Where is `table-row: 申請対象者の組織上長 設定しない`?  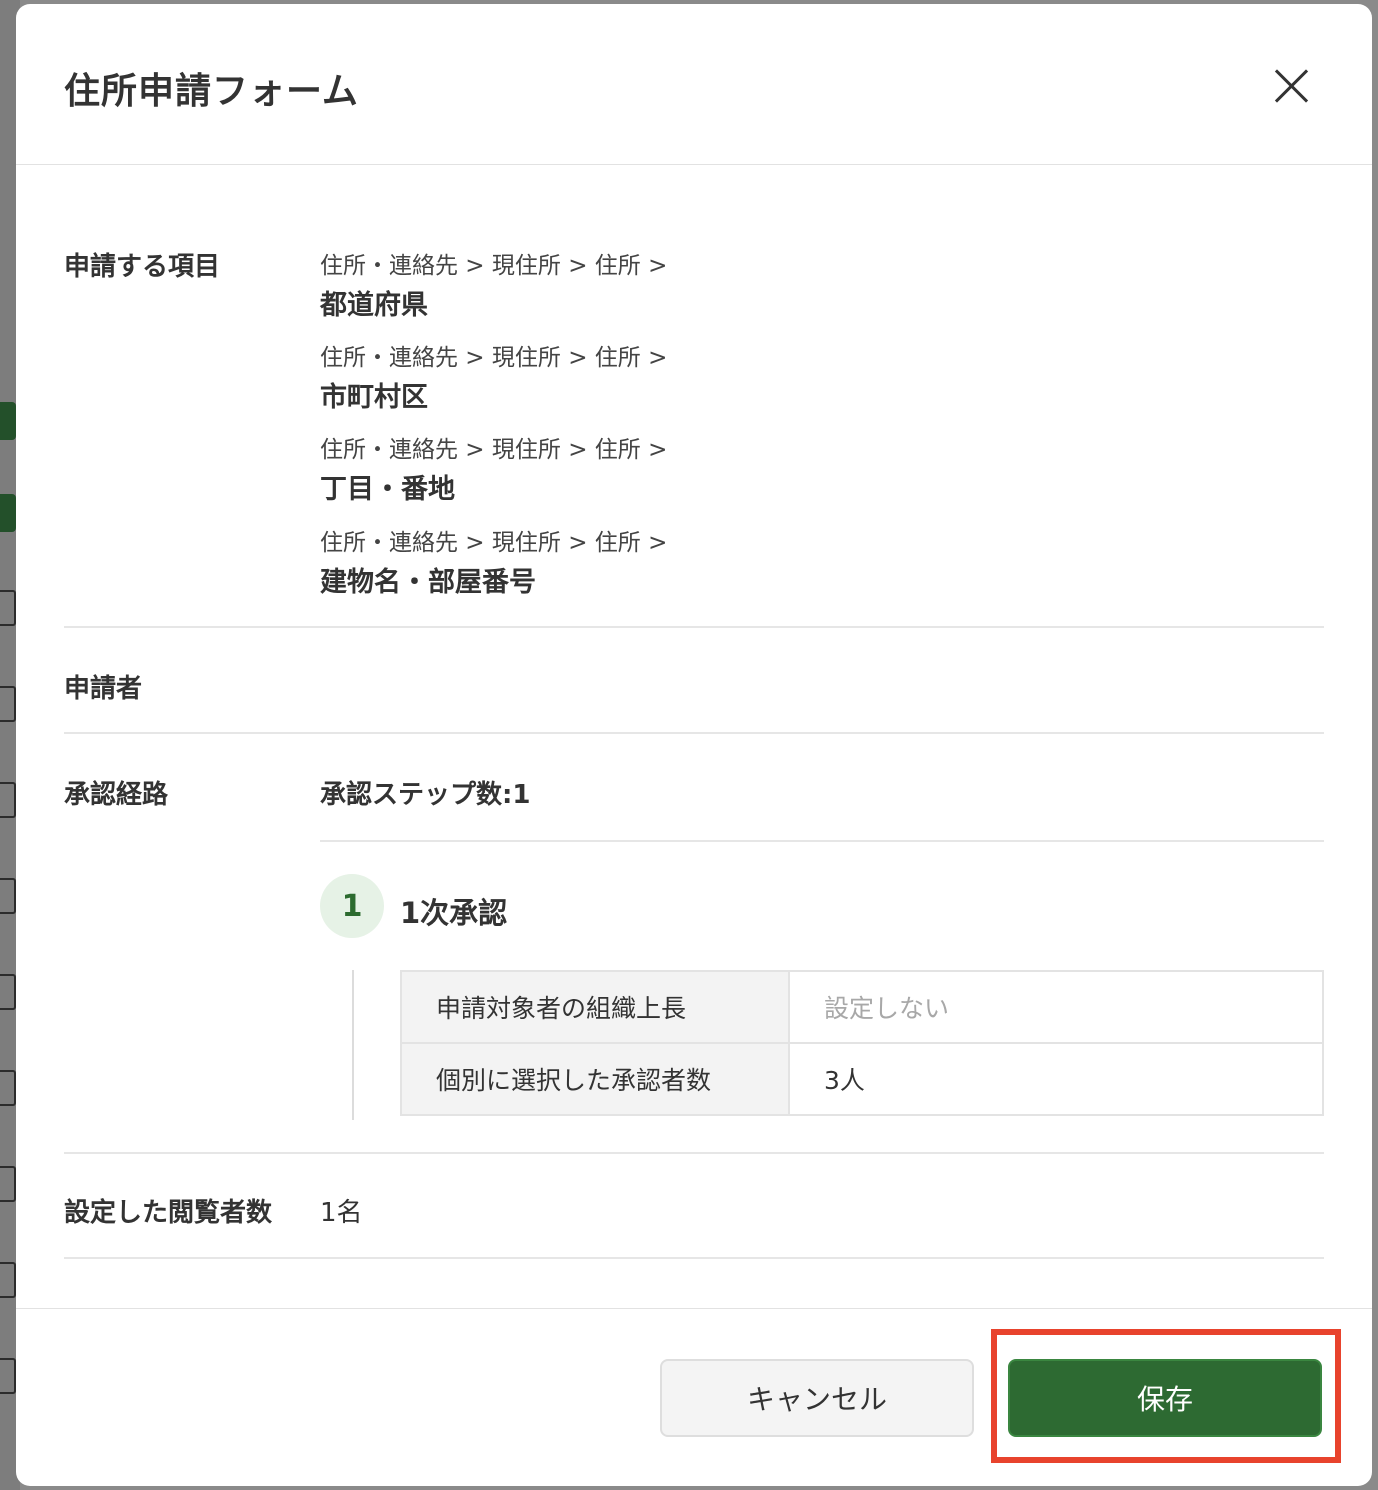
table-row: 申請対象者の組織上長 設定しない is located at coordinates (862, 1007).